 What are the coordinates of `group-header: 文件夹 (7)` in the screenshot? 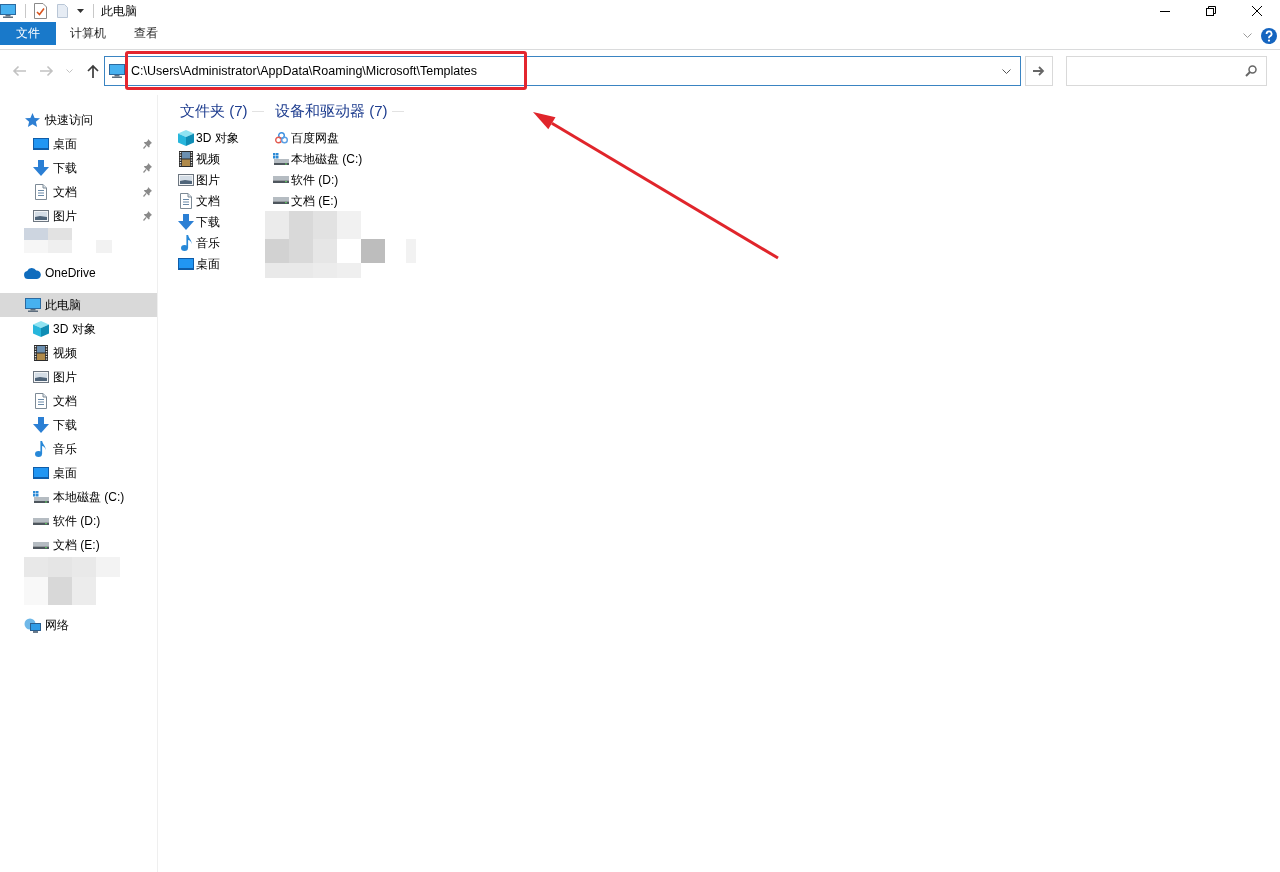 It's located at (221, 111).